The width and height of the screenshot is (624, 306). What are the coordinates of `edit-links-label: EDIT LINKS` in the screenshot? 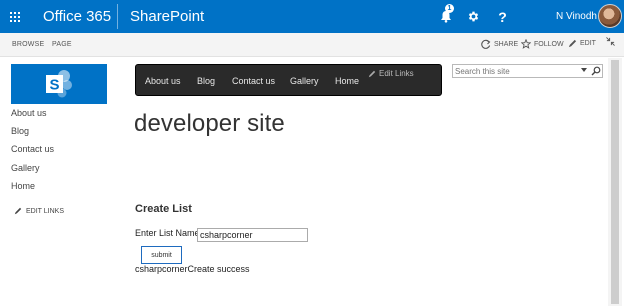 It's located at (45, 211).